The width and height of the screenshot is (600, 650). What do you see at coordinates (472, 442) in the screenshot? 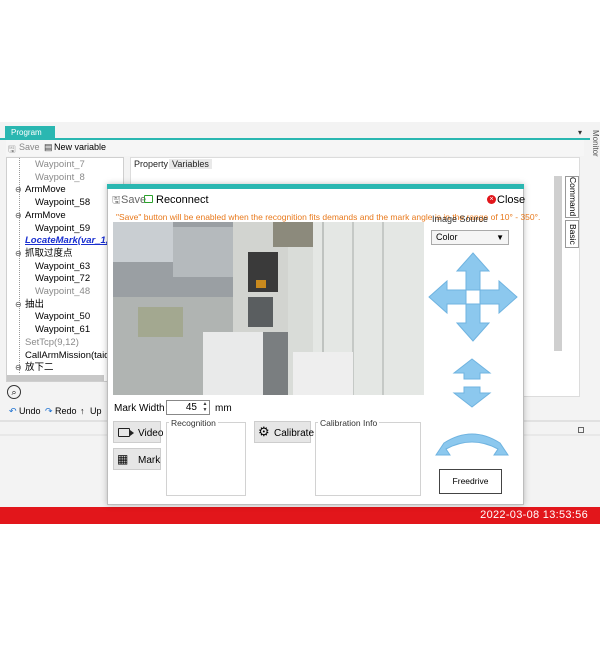
I see `rotate-arrow-icon` at bounding box center [472, 442].